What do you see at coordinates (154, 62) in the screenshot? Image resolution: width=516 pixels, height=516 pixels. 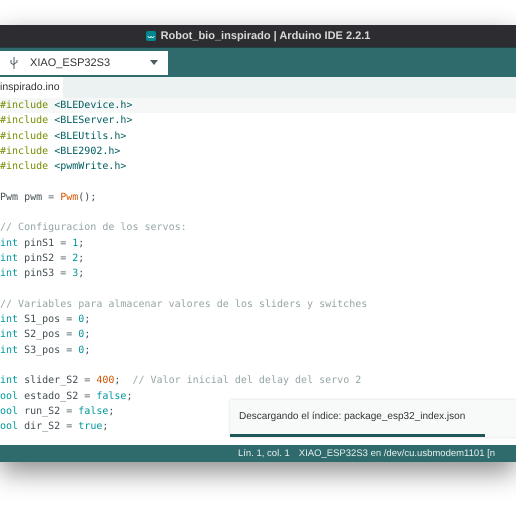 I see `caret-icon` at bounding box center [154, 62].